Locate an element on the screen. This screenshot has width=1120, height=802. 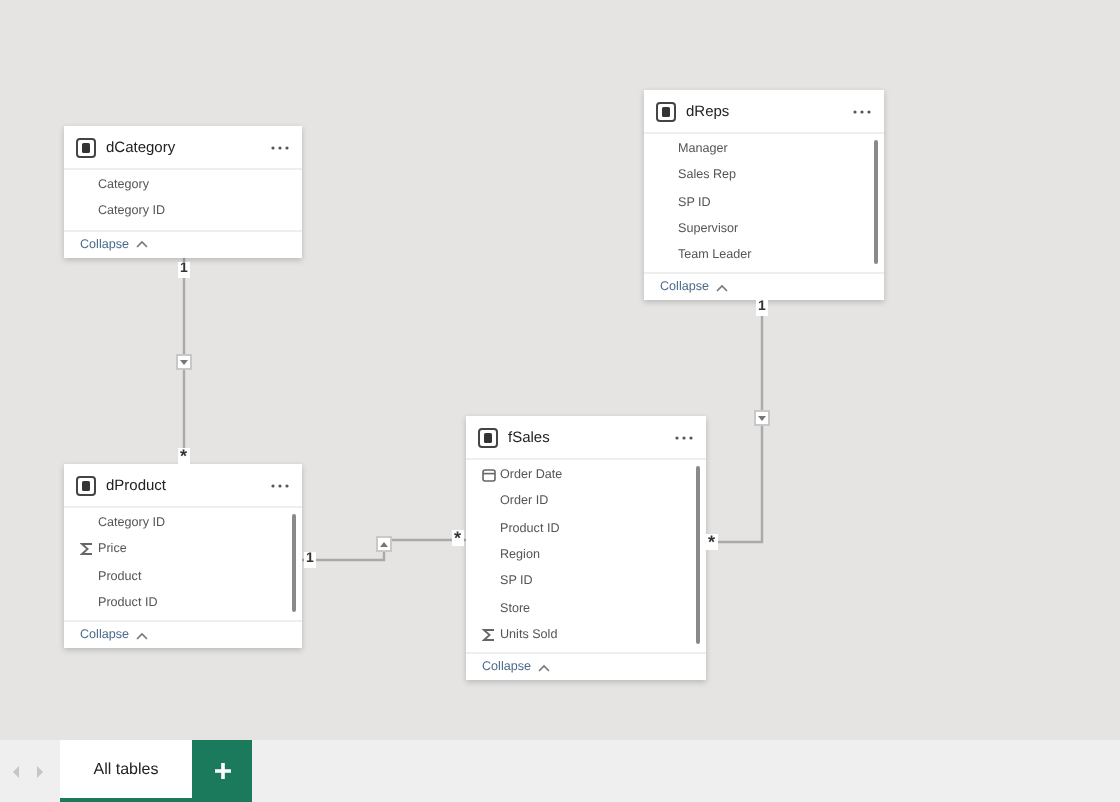
calendar-icon is located at coordinates (489, 475).